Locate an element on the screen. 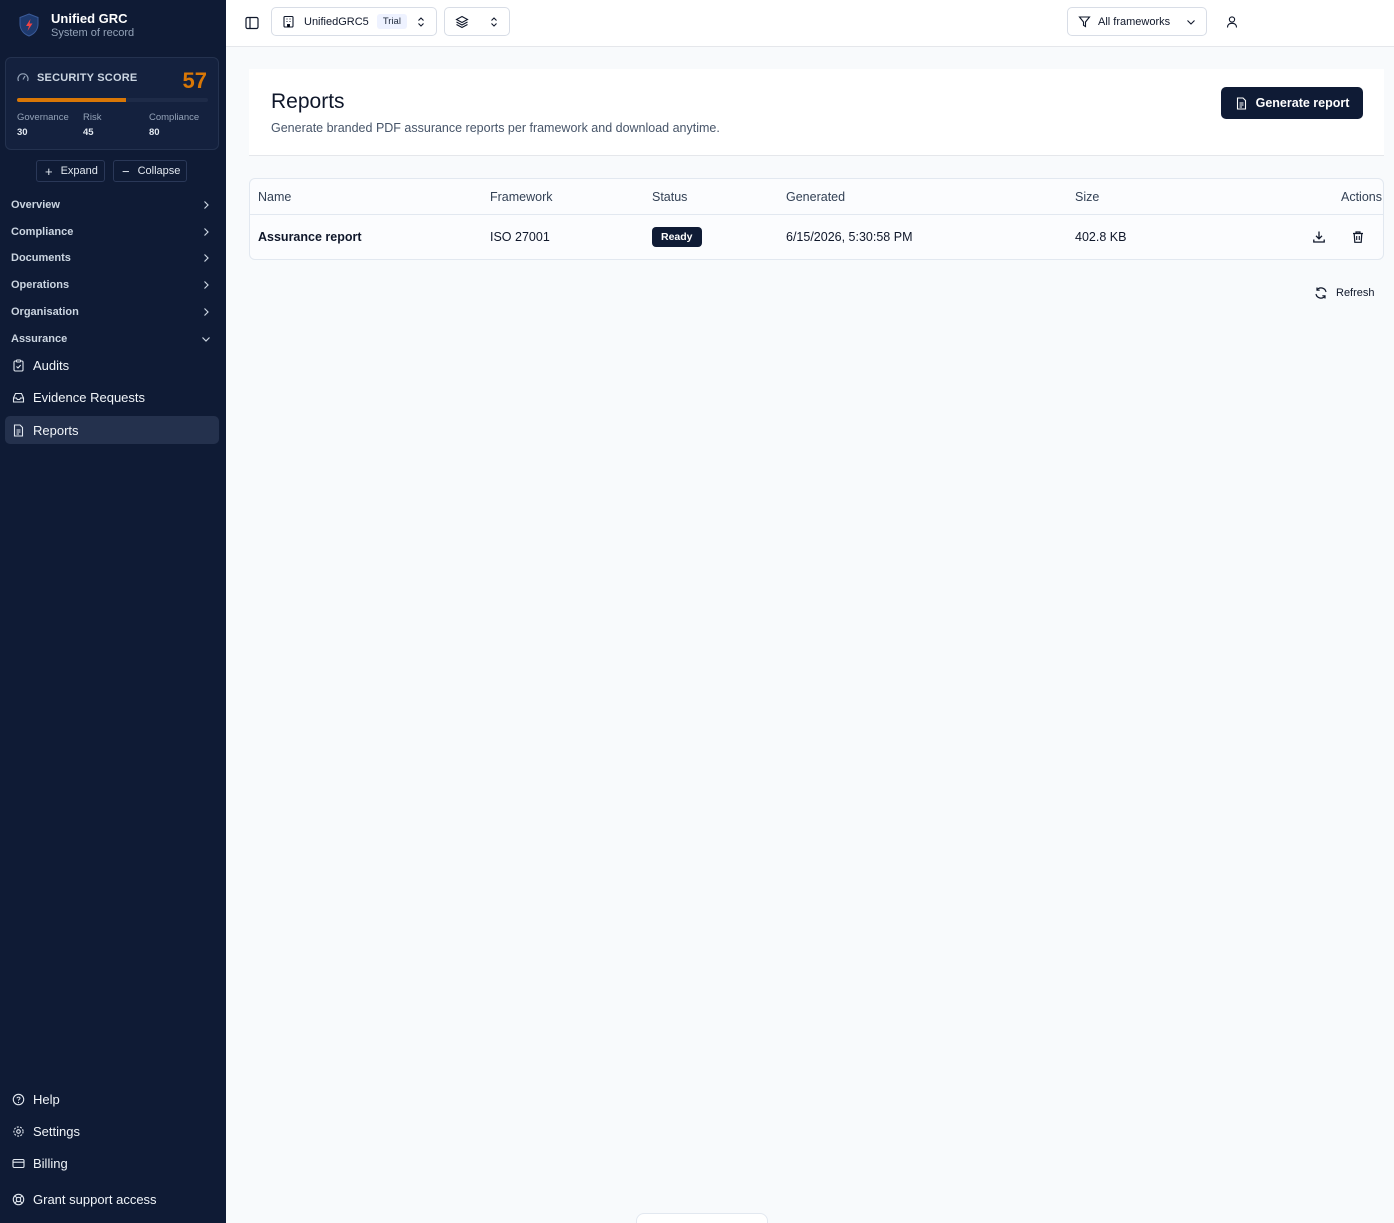  help-circle-icon is located at coordinates (18, 1099).